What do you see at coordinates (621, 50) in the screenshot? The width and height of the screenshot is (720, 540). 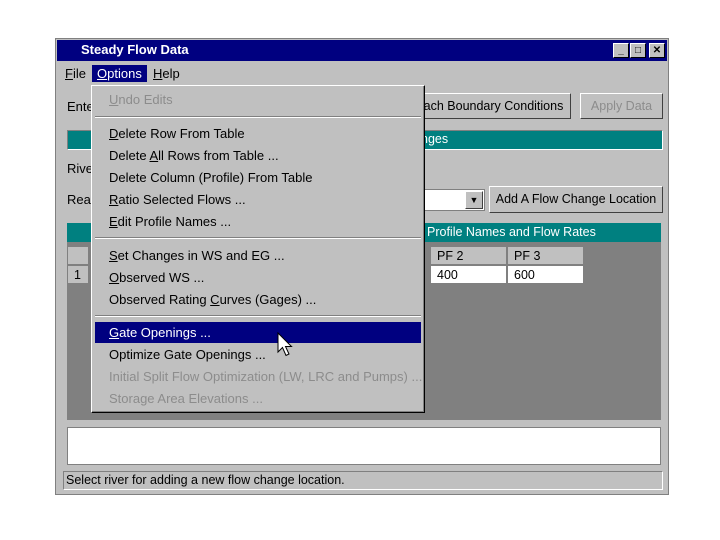 I see `minimize-button: _` at bounding box center [621, 50].